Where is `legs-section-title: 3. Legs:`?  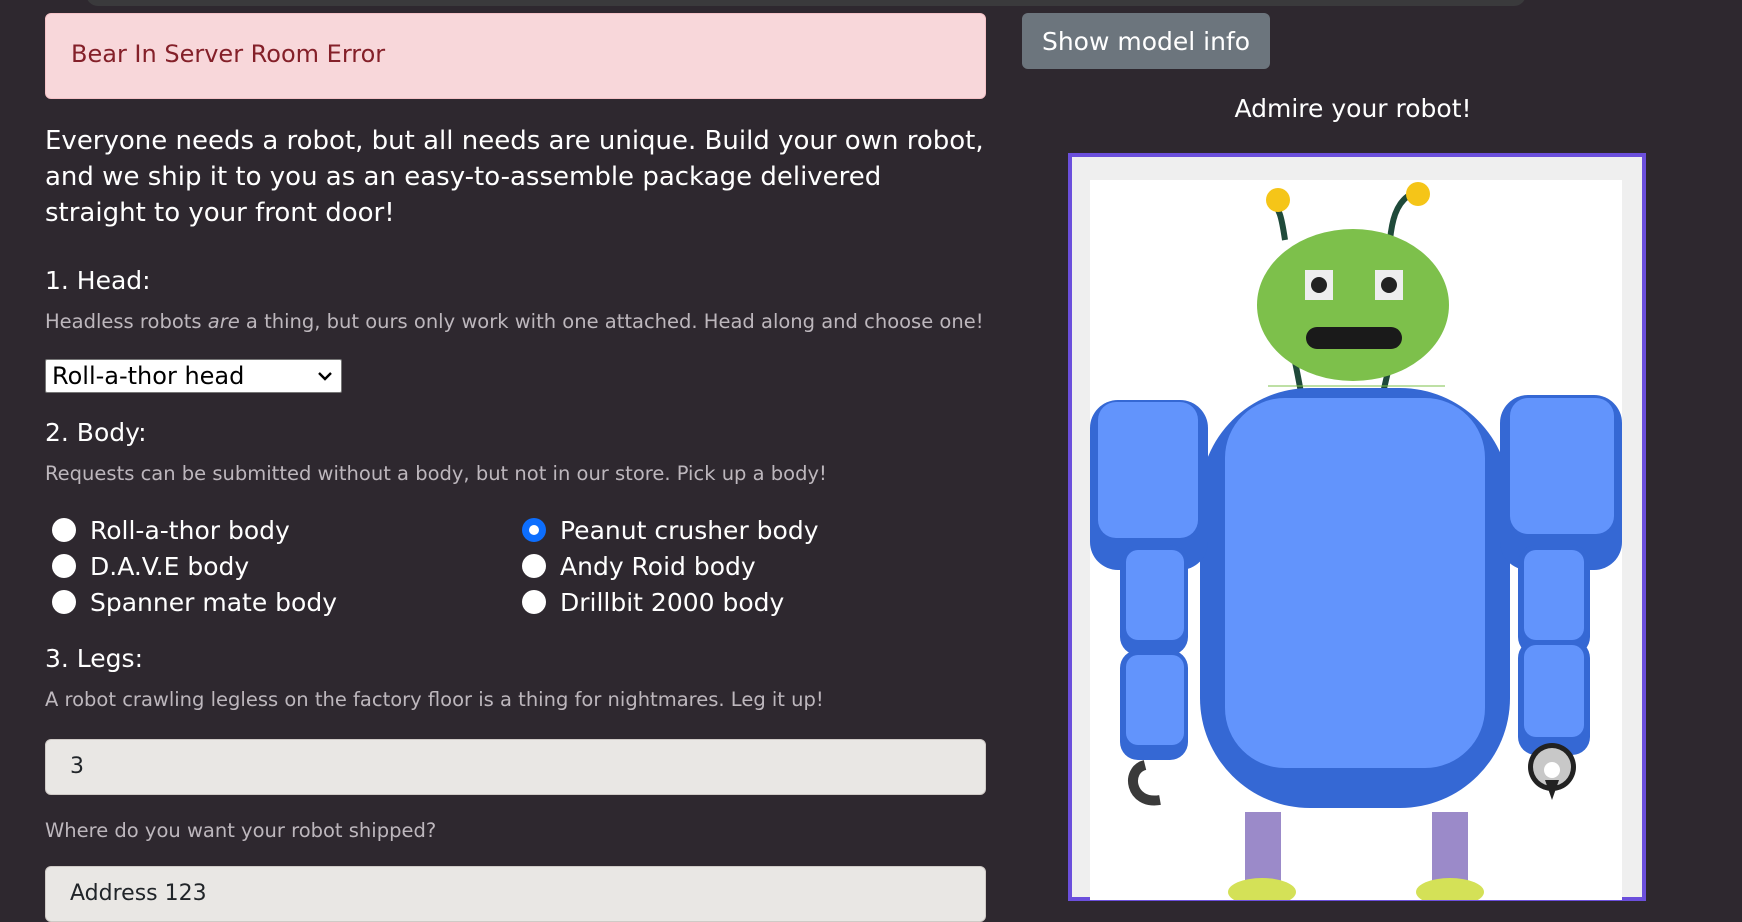 legs-section-title: 3. Legs: is located at coordinates (94, 658).